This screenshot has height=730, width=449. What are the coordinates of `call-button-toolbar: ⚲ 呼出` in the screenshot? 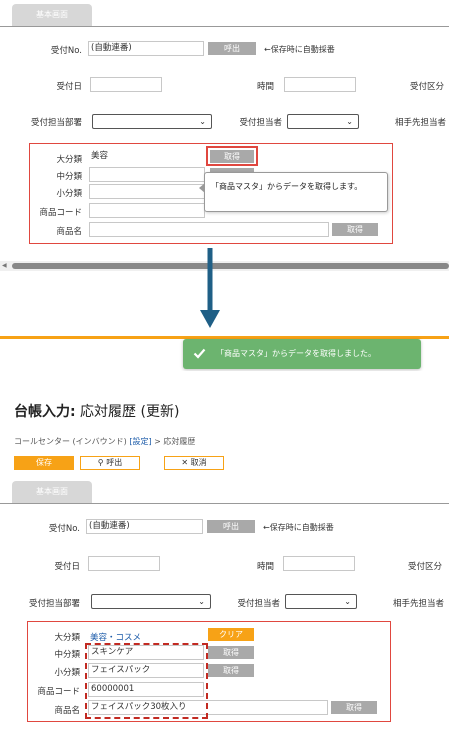 It's located at (110, 463).